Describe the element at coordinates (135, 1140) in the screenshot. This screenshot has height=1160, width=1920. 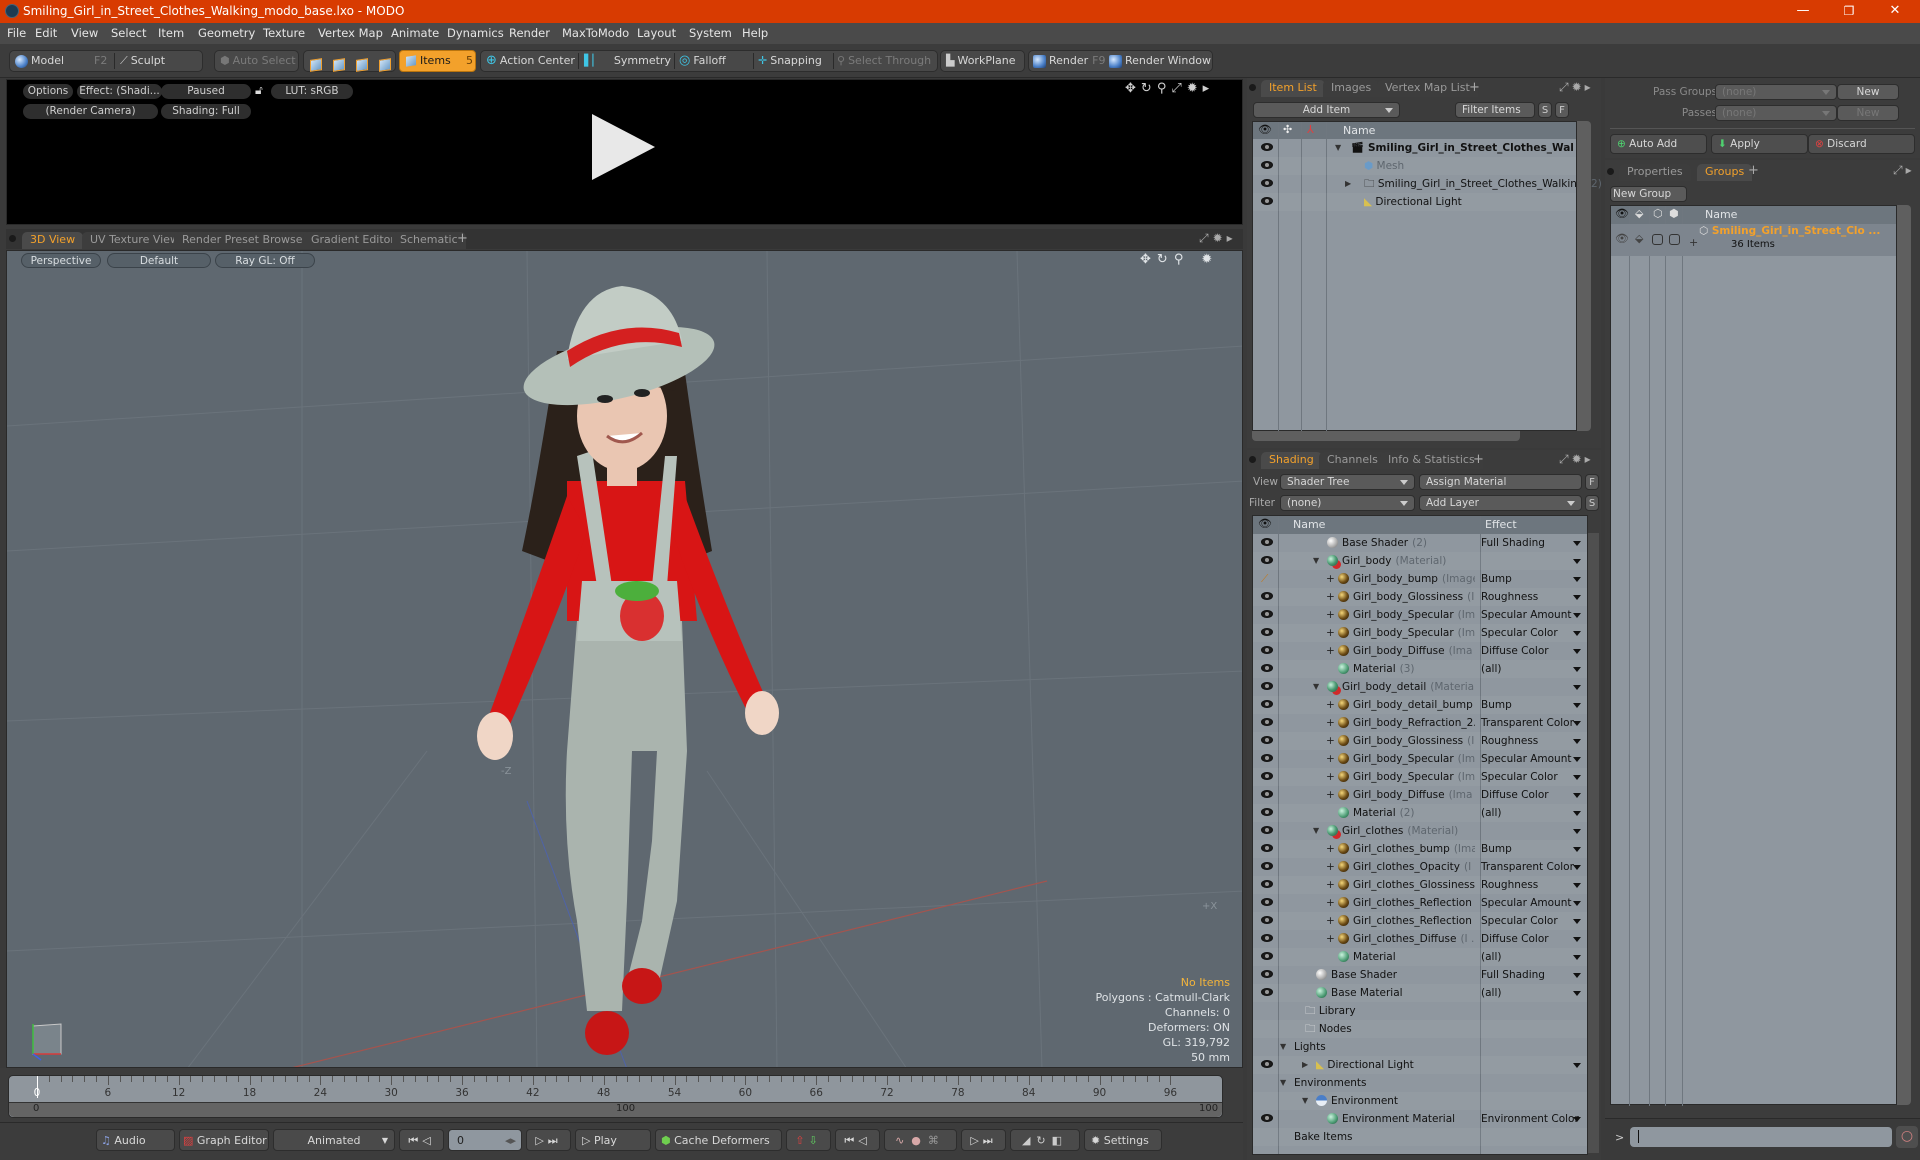
I see `audio-button: ♫ Audio` at that location.